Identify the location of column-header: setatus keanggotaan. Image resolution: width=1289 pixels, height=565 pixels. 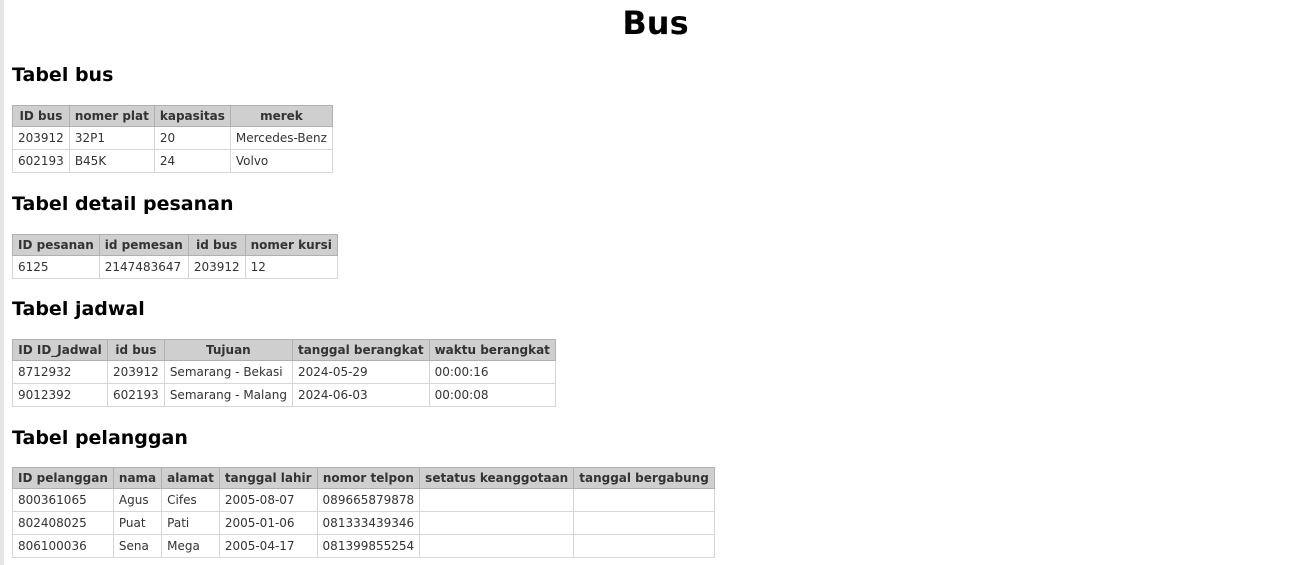
(497, 478).